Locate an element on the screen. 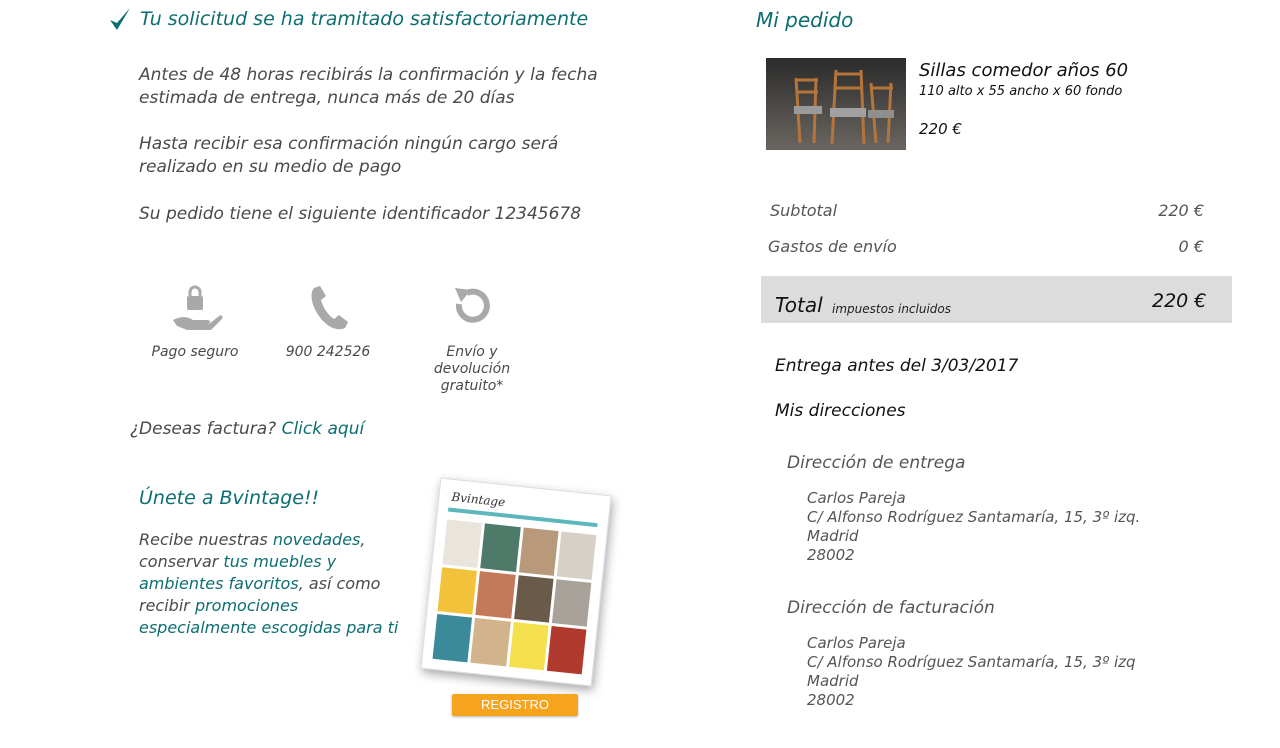 Image resolution: width=1280 pixels, height=748 pixels. checkmark-icon is located at coordinates (120, 19).